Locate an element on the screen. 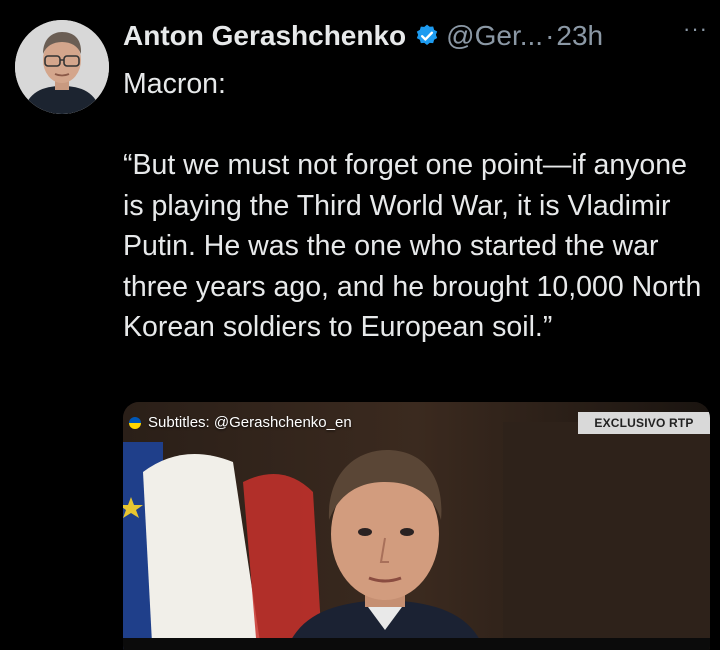 The width and height of the screenshot is (720, 650). profile-photo is located at coordinates (62, 67).